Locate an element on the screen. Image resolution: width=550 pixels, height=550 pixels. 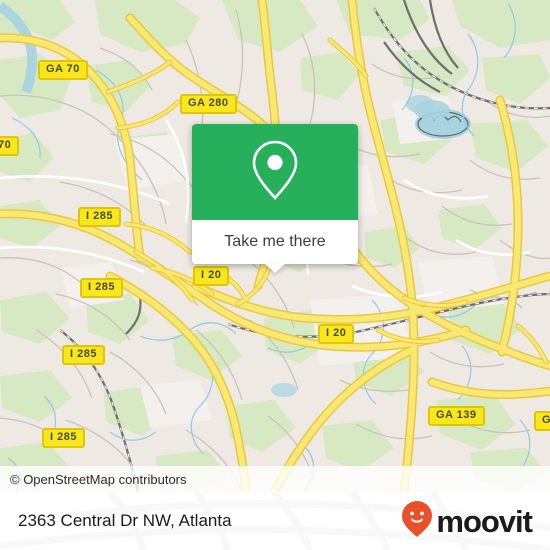
road-shield-ga-edge: GA is located at coordinates (542, 421).